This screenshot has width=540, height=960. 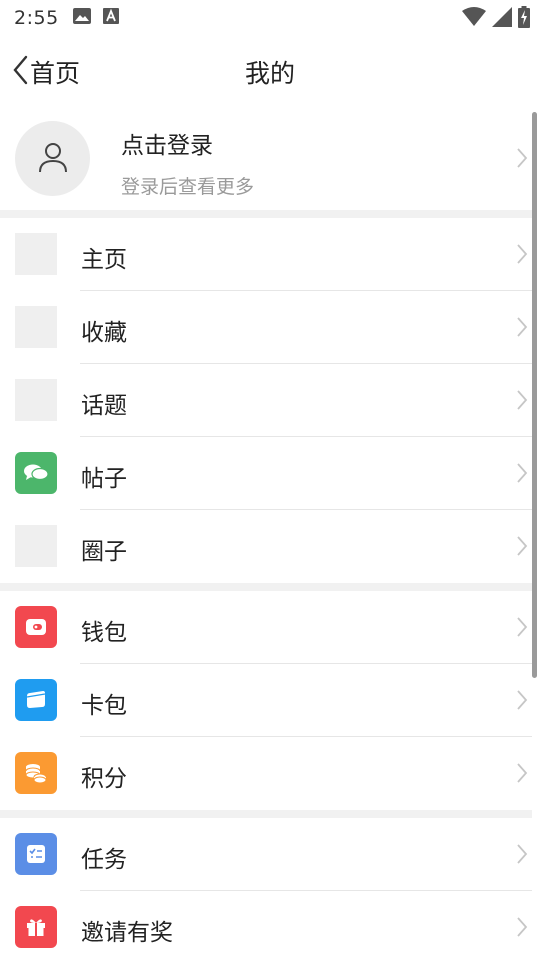 I want to click on user-icon, so click(x=53, y=159).